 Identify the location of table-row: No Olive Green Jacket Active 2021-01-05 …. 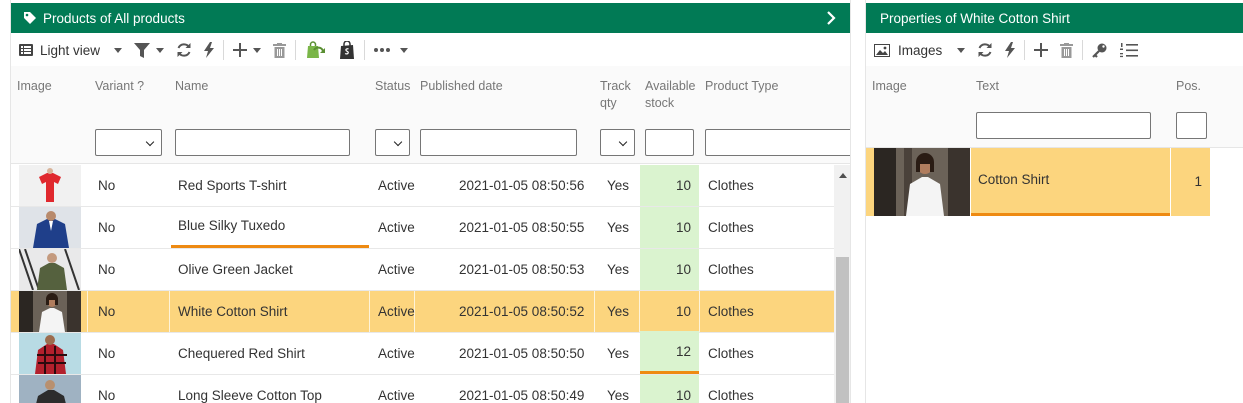
(422, 270).